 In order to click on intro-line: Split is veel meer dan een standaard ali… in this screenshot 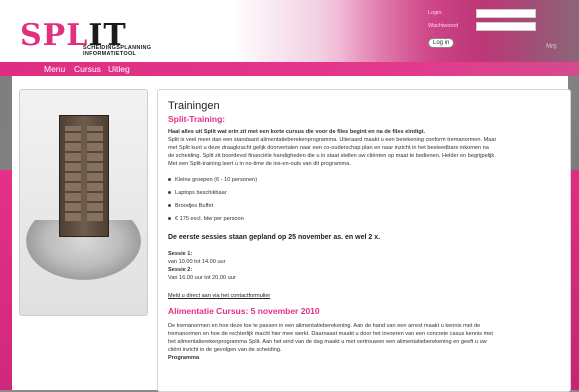, I will do `click(332, 140)`.